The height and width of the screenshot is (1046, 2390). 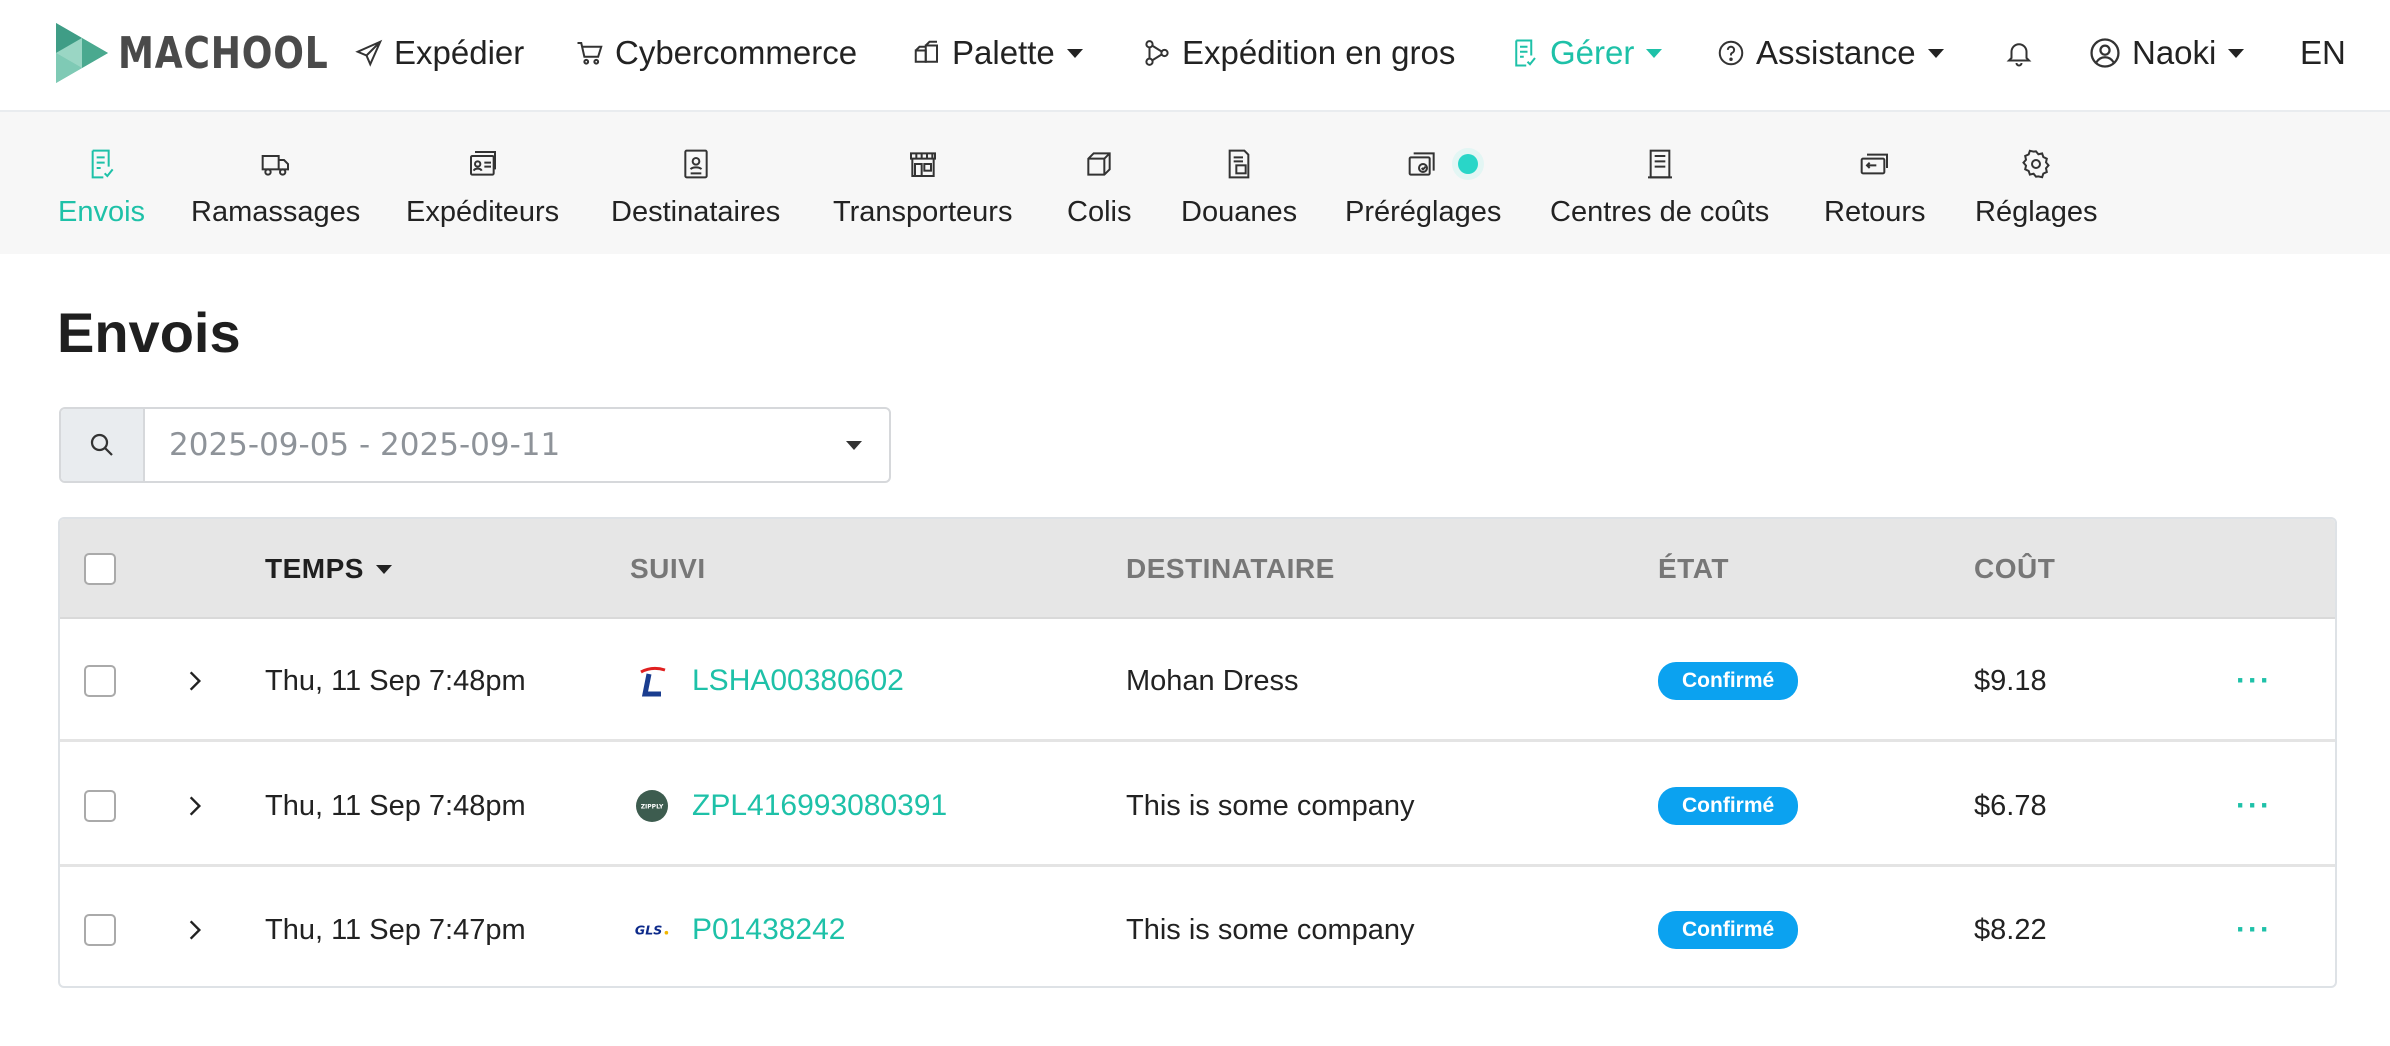 I want to click on subnav-retours: Retours, so click(x=1875, y=183).